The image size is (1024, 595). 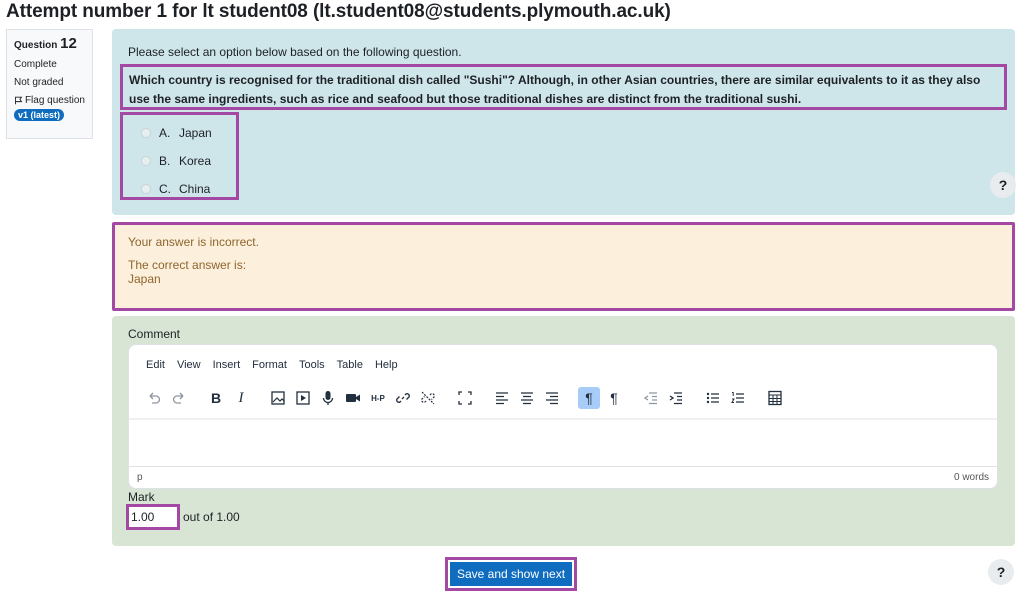 What do you see at coordinates (428, 398) in the screenshot?
I see `unlink-icon` at bounding box center [428, 398].